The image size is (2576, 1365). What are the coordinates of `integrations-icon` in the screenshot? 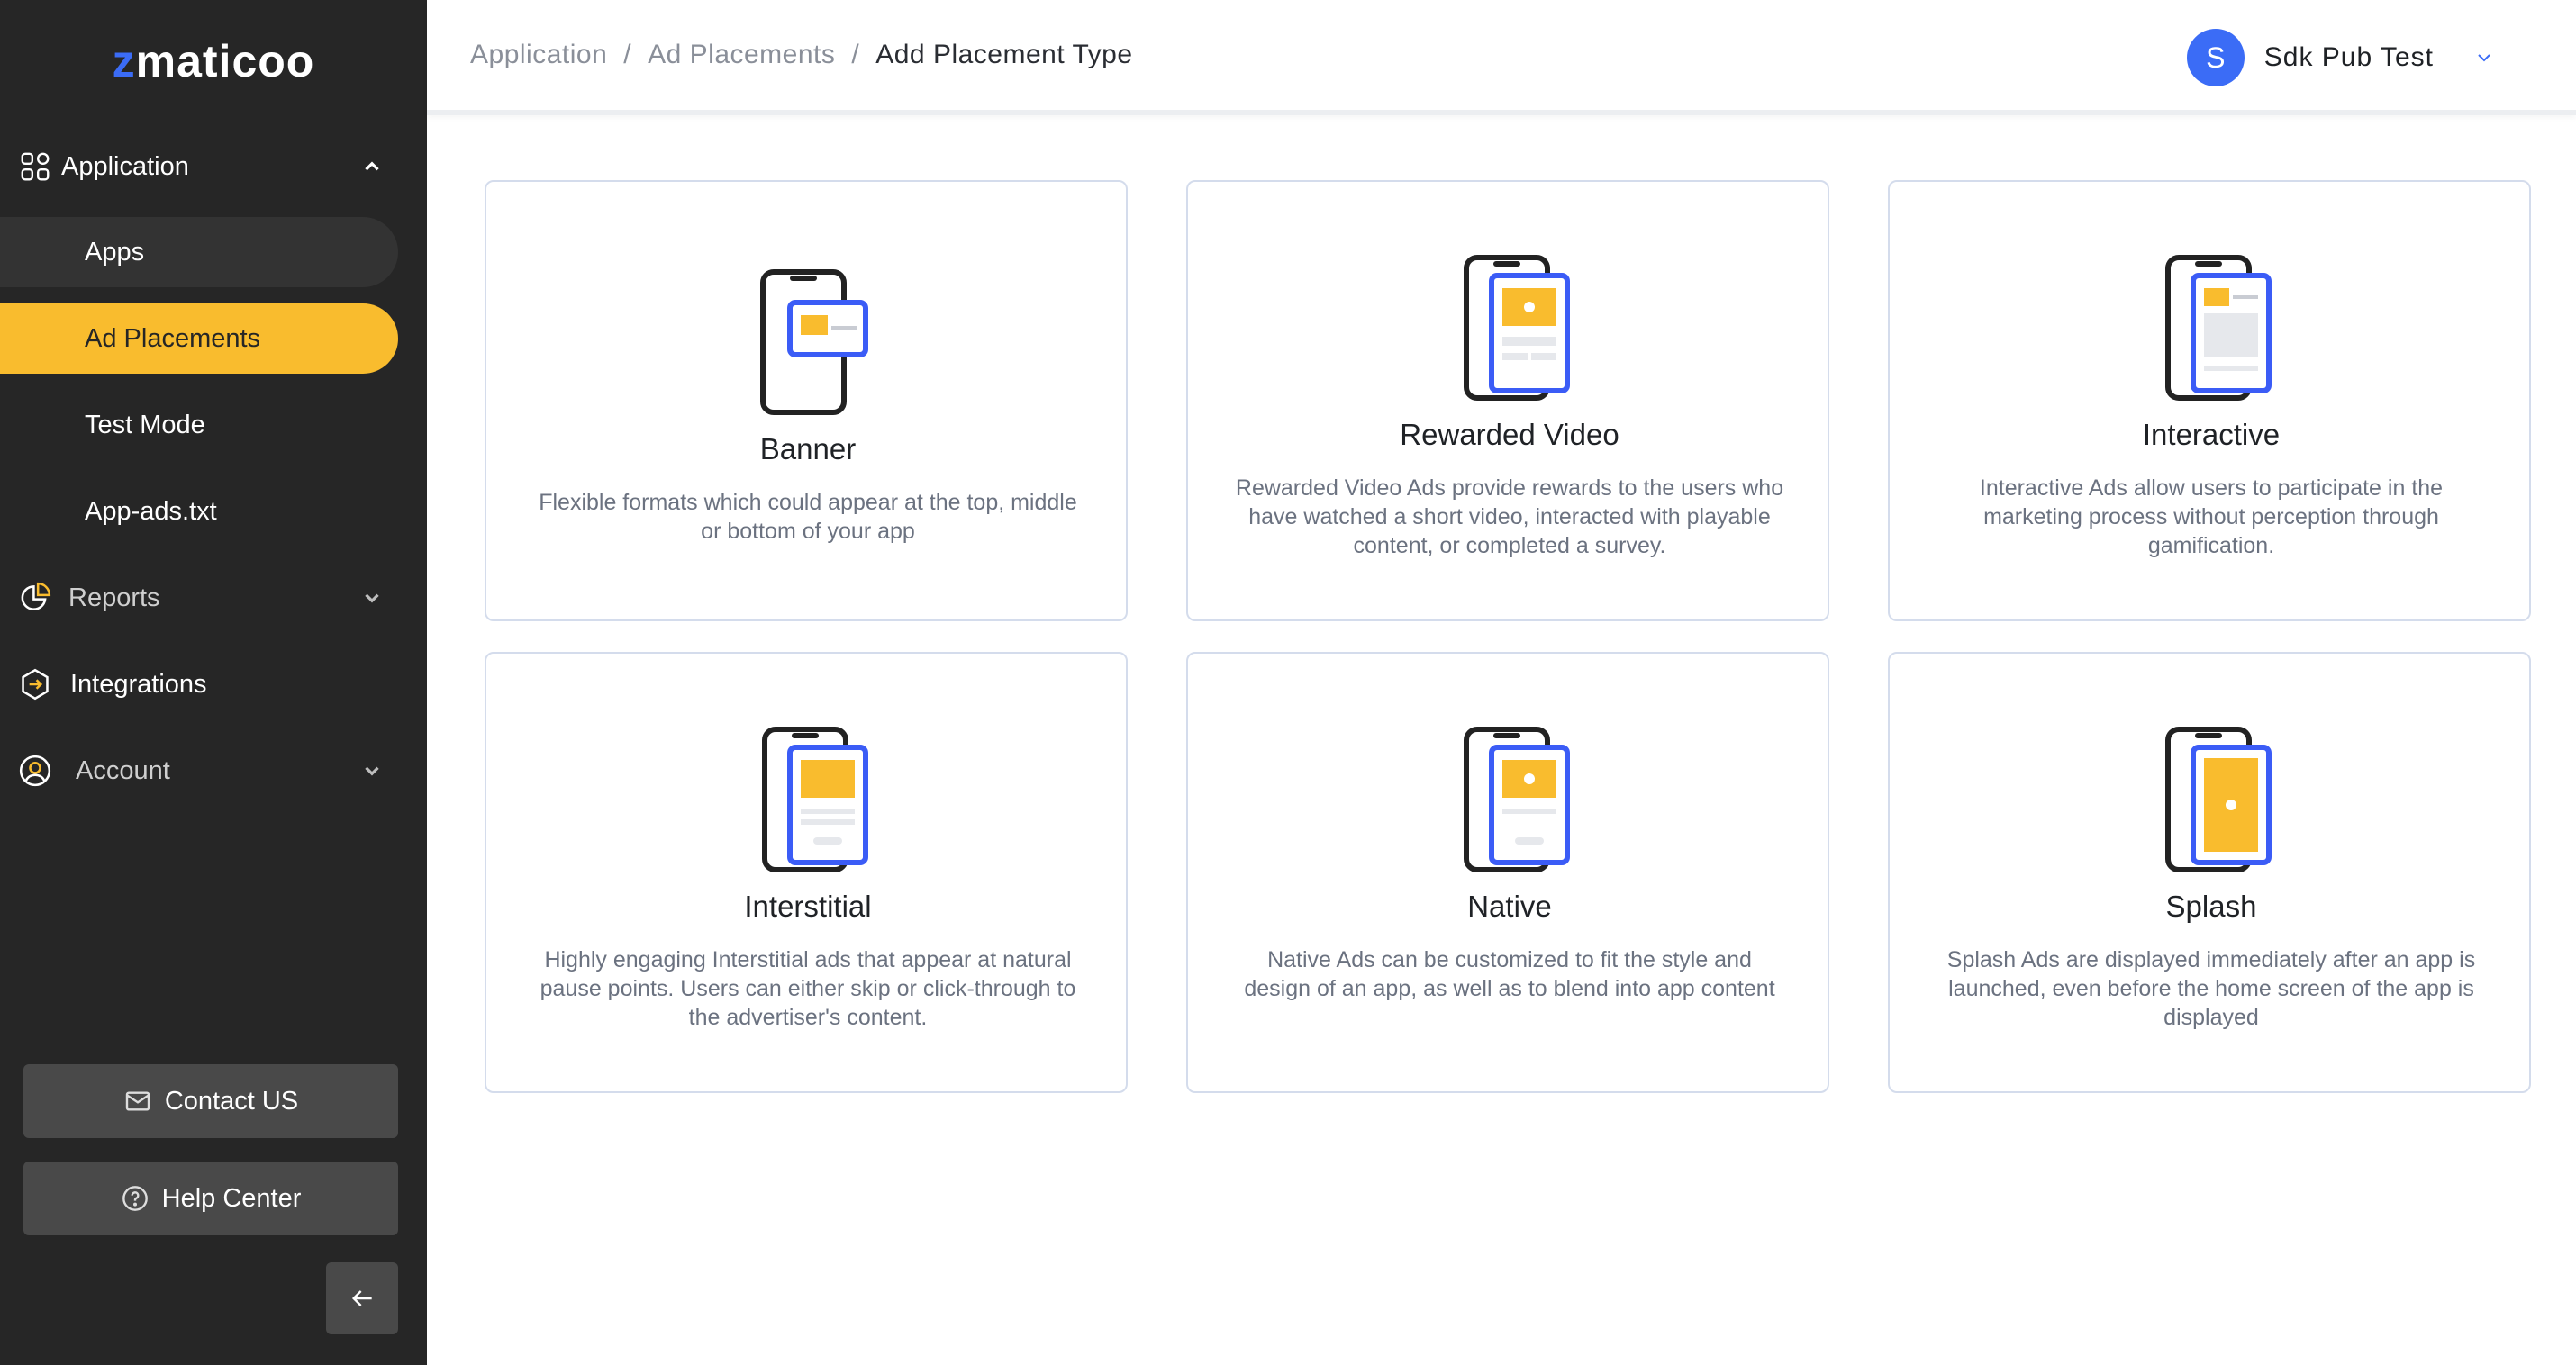 It's located at (35, 685).